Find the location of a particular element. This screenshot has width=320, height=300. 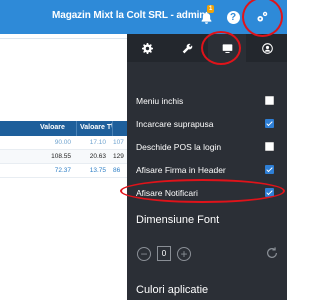

table-cell: 86 is located at coordinates (117, 170).